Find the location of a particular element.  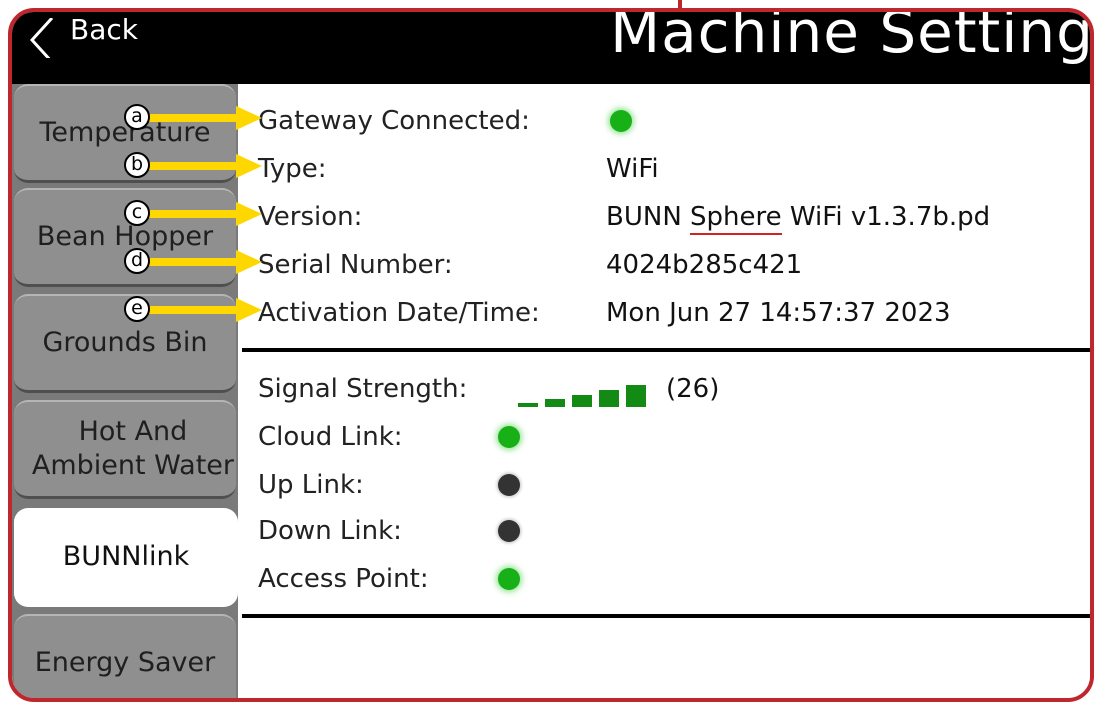

callout-label: c is located at coordinates (137, 213).